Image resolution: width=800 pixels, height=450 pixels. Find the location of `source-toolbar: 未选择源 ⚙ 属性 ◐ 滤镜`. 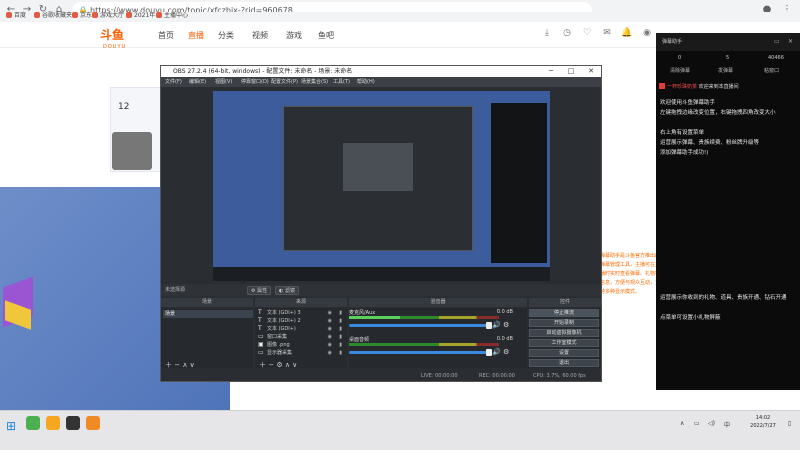

source-toolbar: 未选择源 ⚙ 属性 ◐ 滤镜 is located at coordinates (381, 290).